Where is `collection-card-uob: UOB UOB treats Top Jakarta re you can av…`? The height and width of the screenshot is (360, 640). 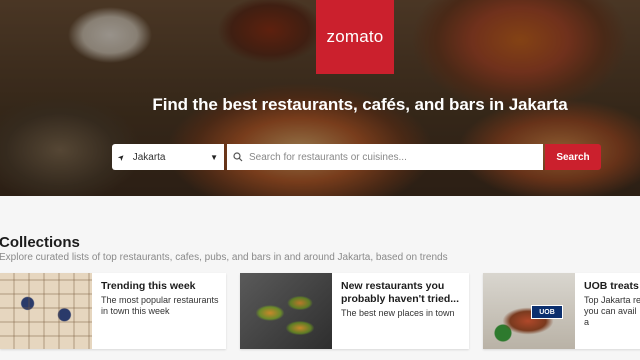 collection-card-uob: UOB UOB treats Top Jakarta re you can av… is located at coordinates (561, 311).